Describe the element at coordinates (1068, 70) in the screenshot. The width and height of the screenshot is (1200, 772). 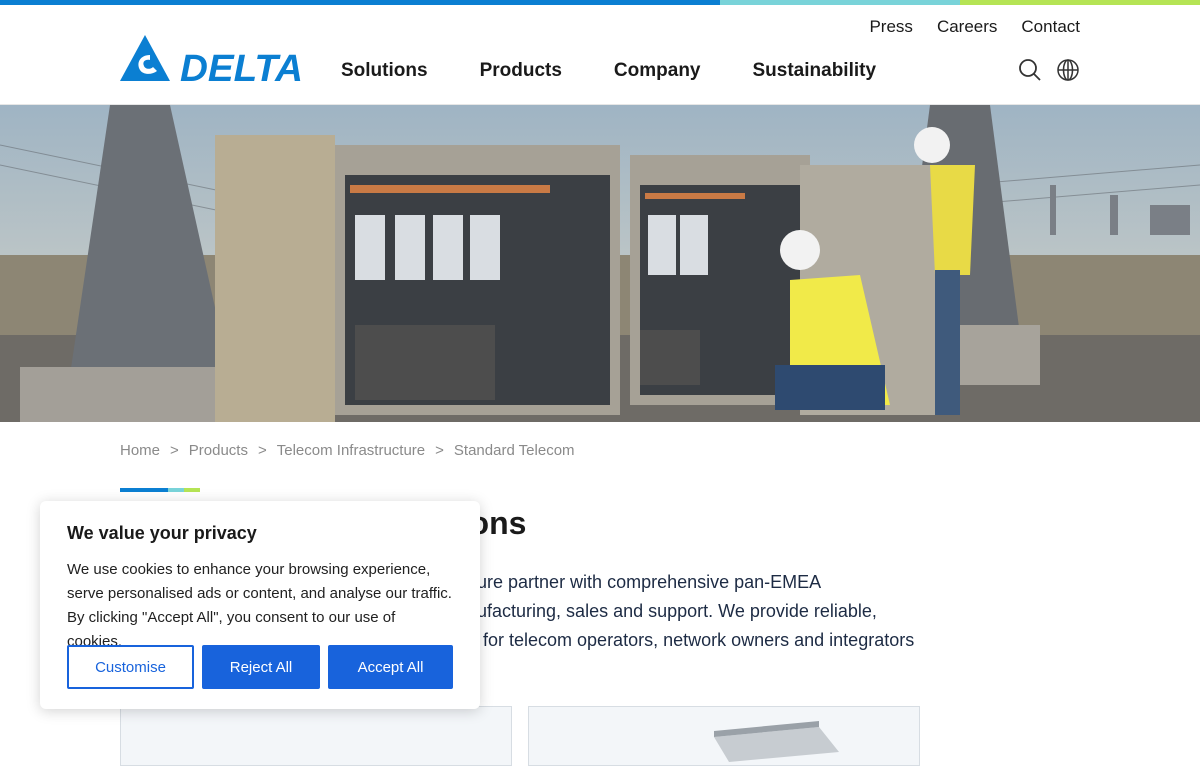
I see `globe-icon` at that location.